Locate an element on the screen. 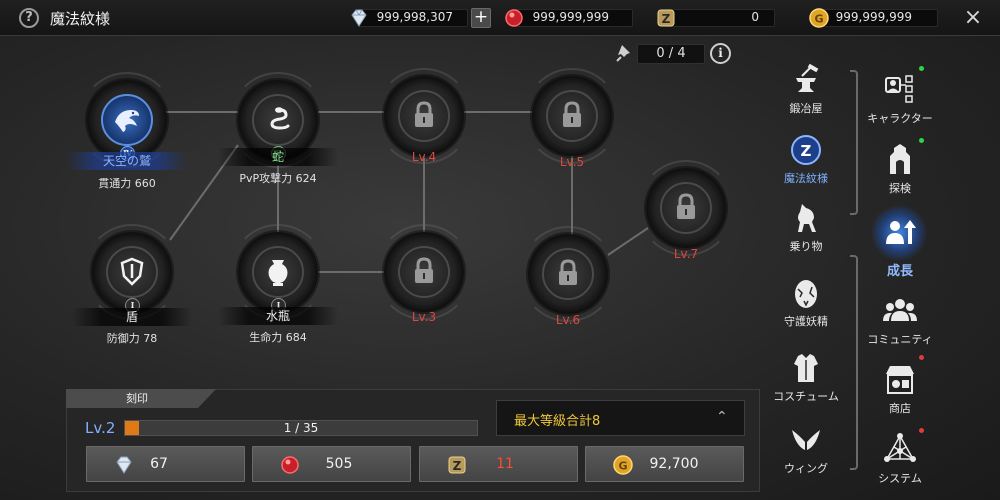 The image size is (1000, 500). community-icon is located at coordinates (900, 310).